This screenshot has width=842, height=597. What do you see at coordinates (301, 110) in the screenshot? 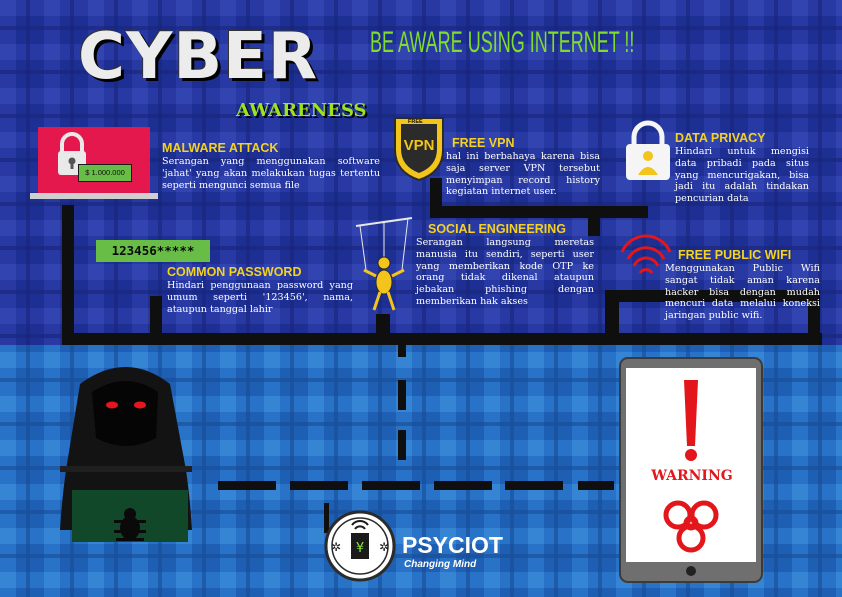
I see `title-sub: AWARENESS` at bounding box center [301, 110].